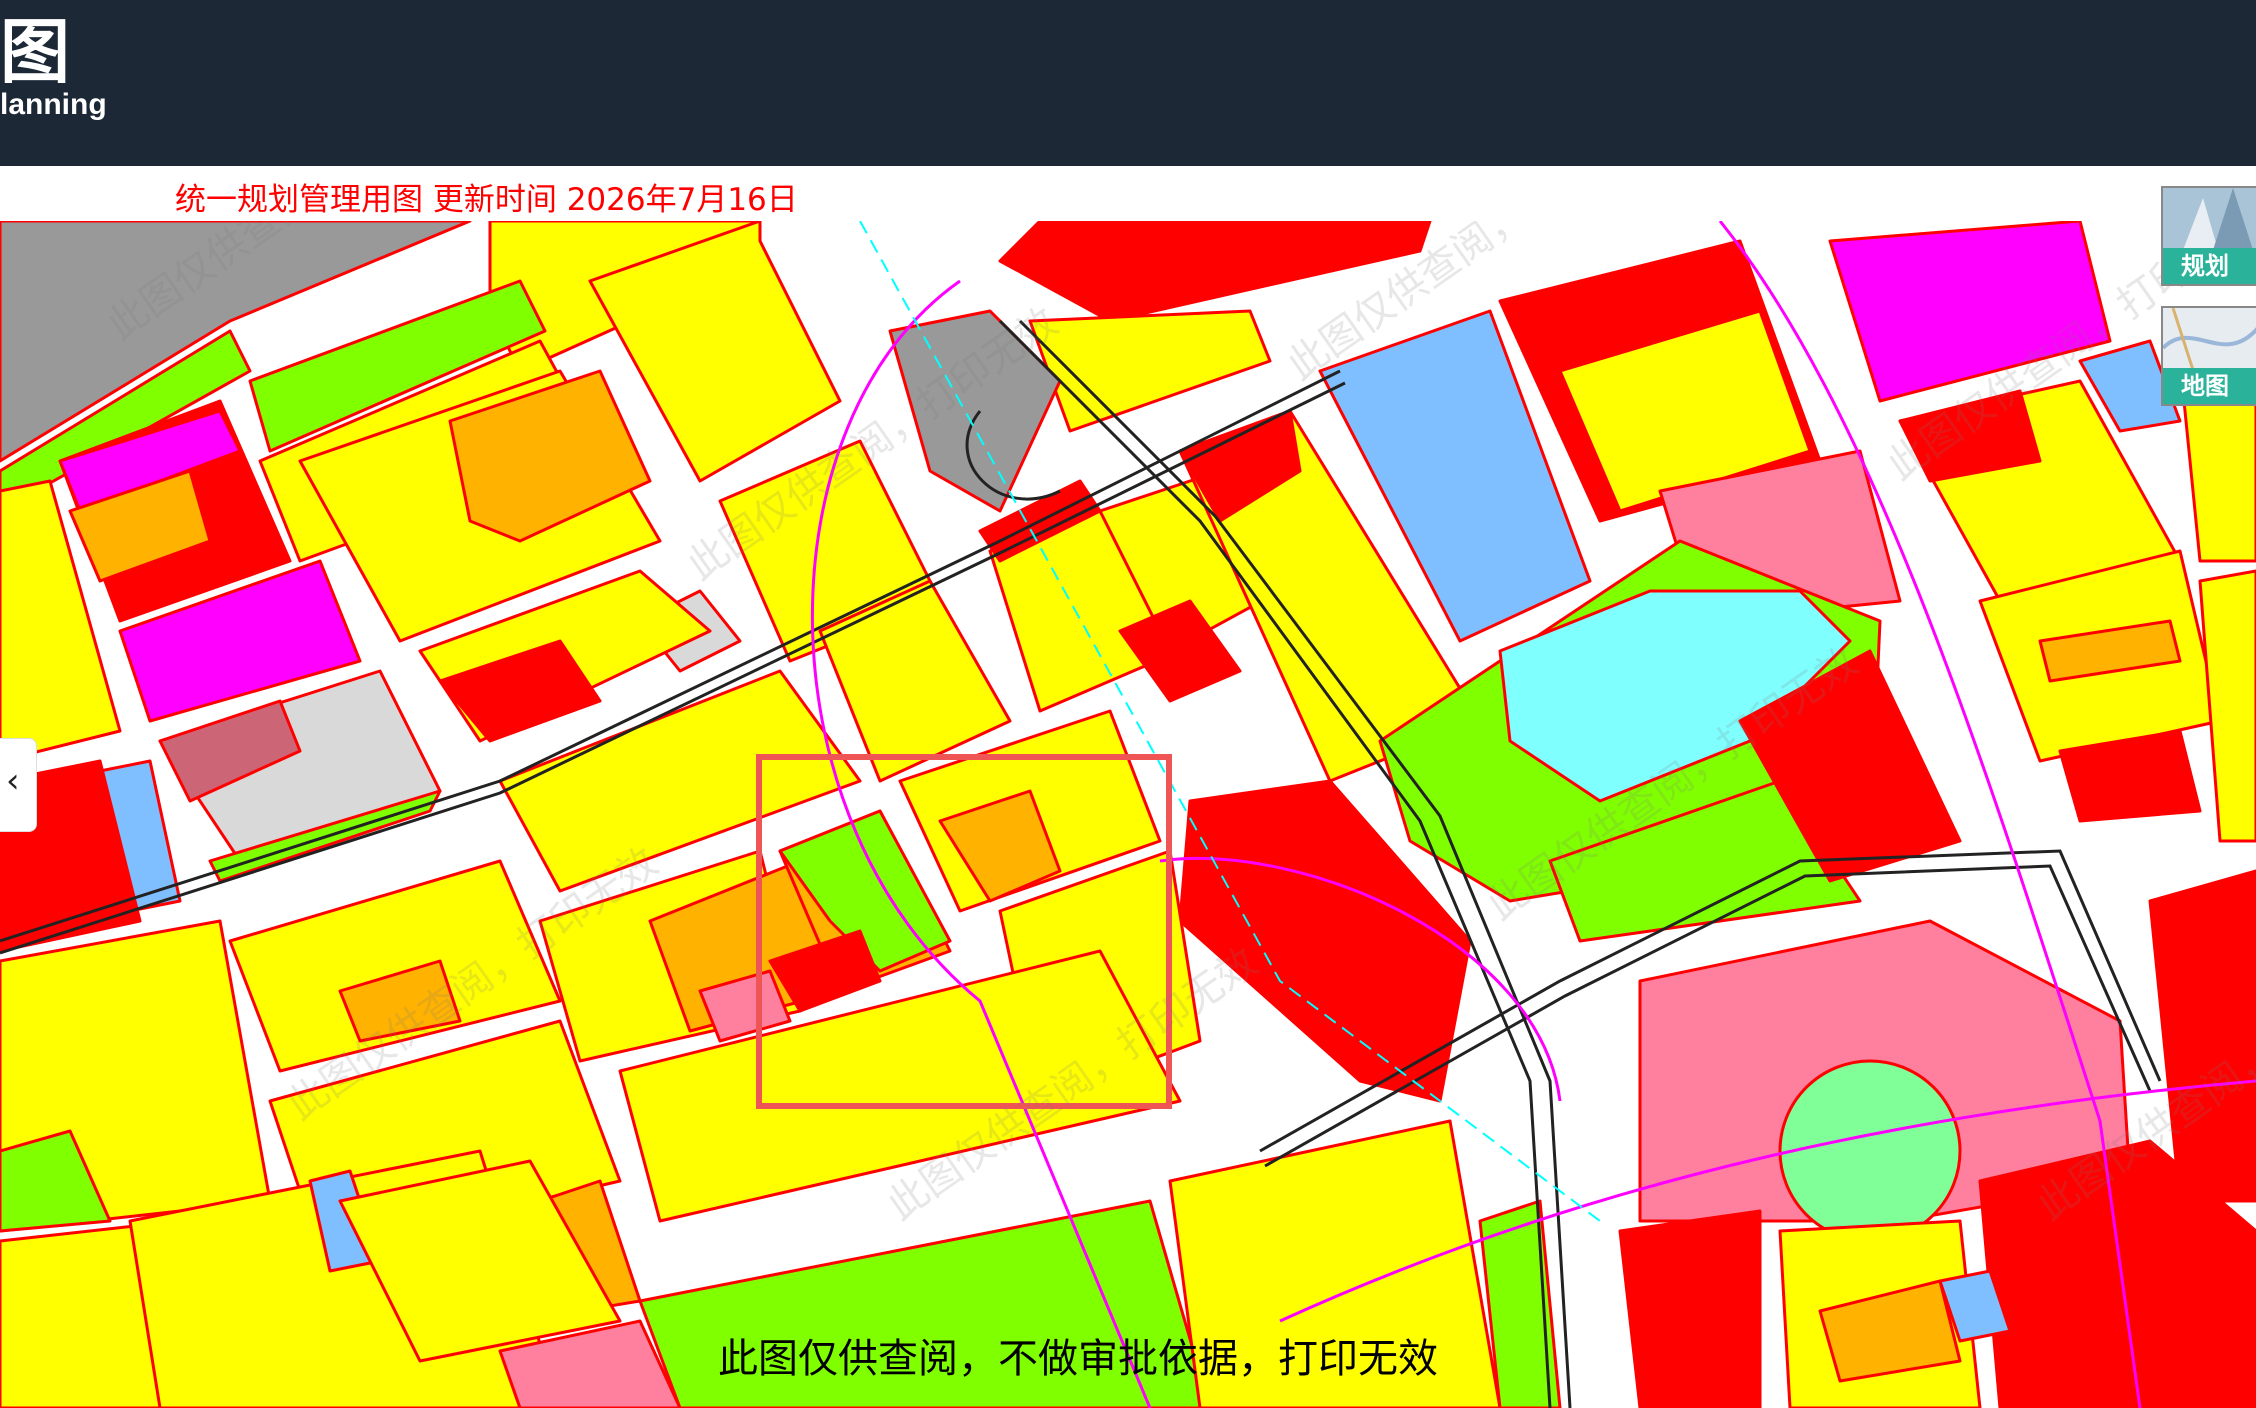 The image size is (2256, 1408). Describe the element at coordinates (1128, 83) in the screenshot. I see `app-header: 图 lanning` at that location.